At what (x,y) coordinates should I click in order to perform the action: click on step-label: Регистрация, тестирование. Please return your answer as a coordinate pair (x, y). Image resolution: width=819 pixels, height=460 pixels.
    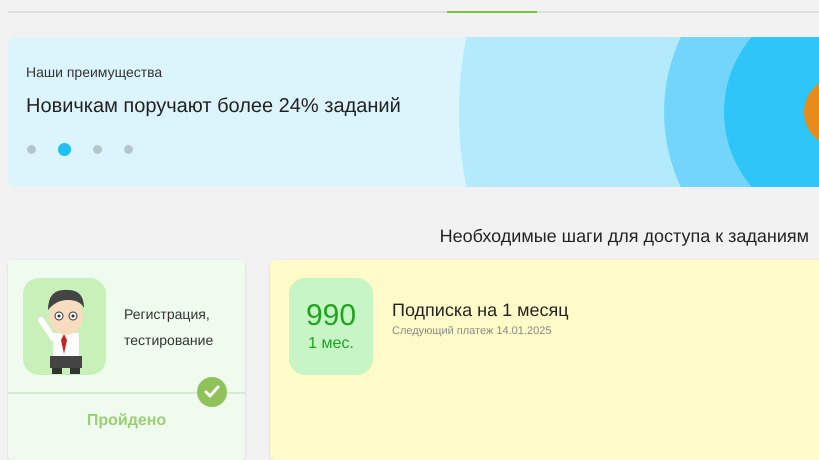
    Looking at the image, I should click on (169, 327).